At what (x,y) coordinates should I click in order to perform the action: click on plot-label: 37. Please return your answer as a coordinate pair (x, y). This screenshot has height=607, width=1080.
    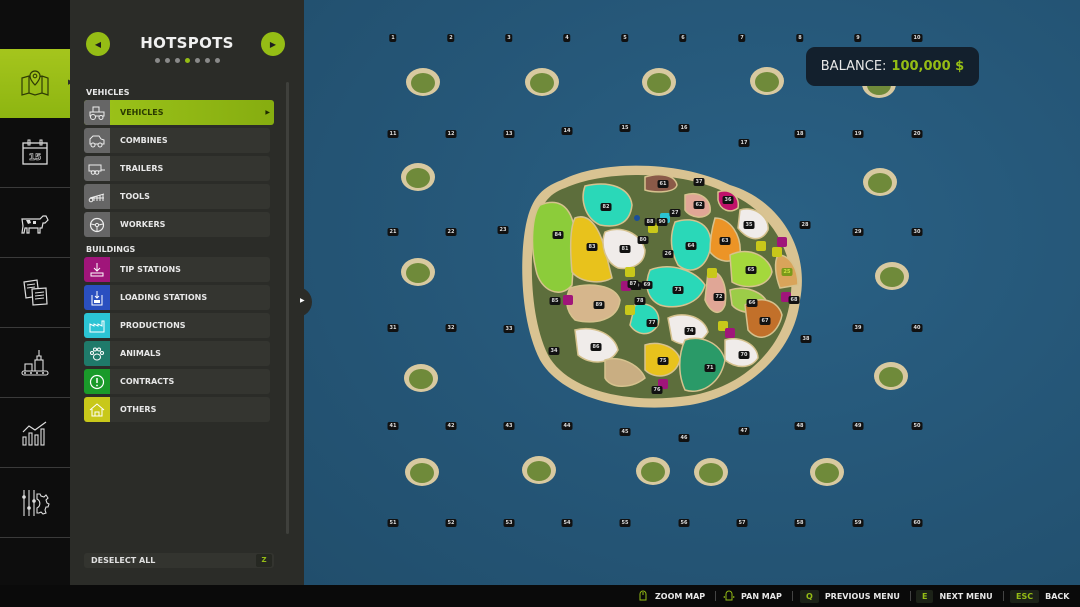
    Looking at the image, I should click on (699, 182).